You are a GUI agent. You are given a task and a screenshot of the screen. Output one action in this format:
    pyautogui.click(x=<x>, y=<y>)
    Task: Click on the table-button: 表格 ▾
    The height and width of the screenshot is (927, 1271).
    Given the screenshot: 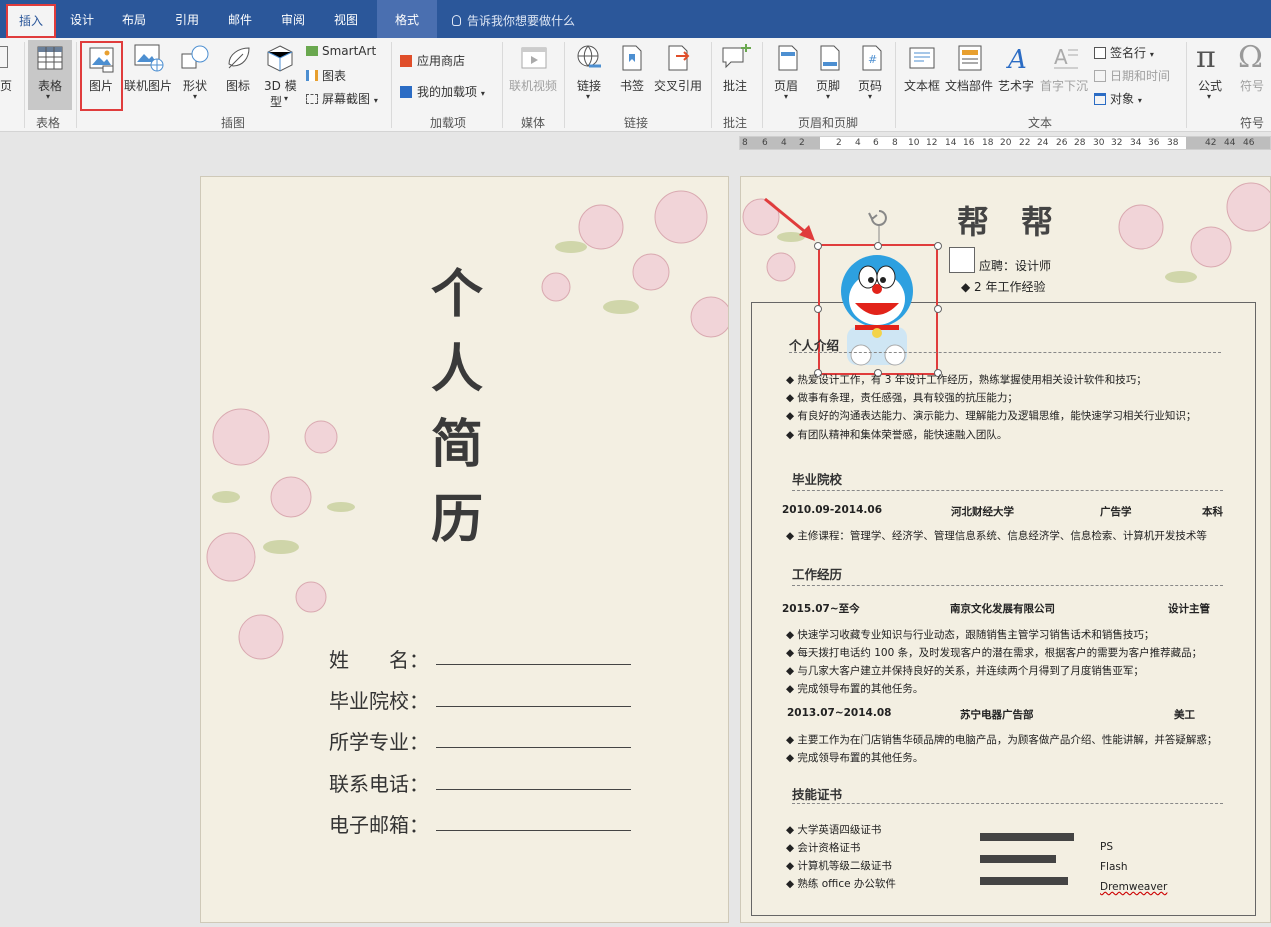 What is the action you would take?
    pyautogui.click(x=50, y=75)
    